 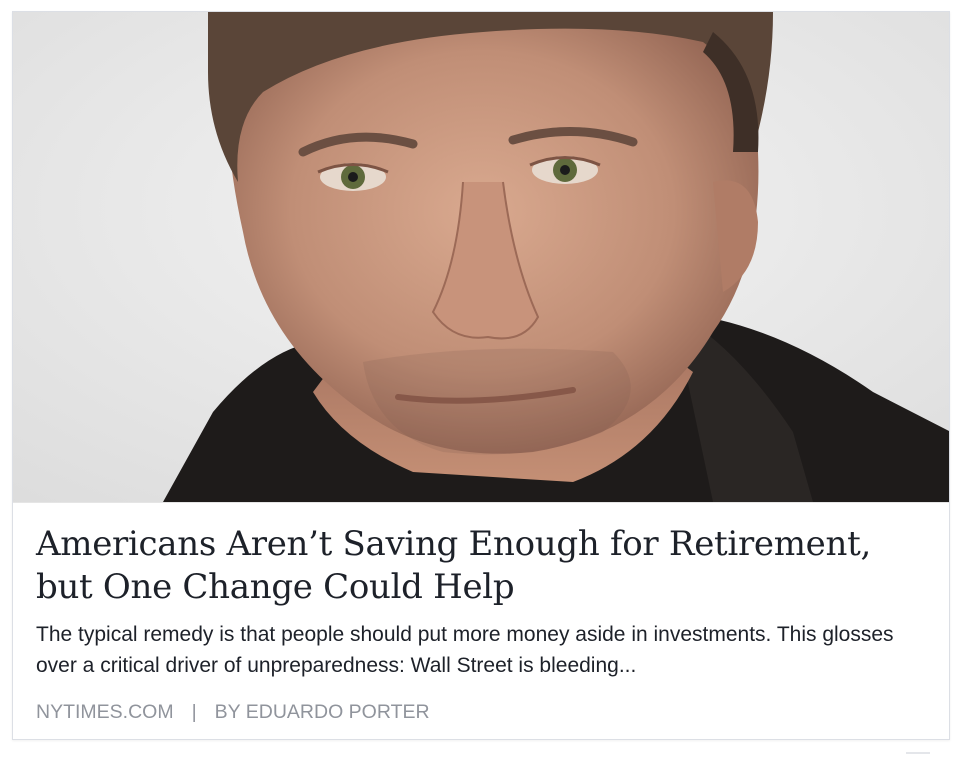 I want to click on source-domain: NYTIMES.COM, so click(x=105, y=712).